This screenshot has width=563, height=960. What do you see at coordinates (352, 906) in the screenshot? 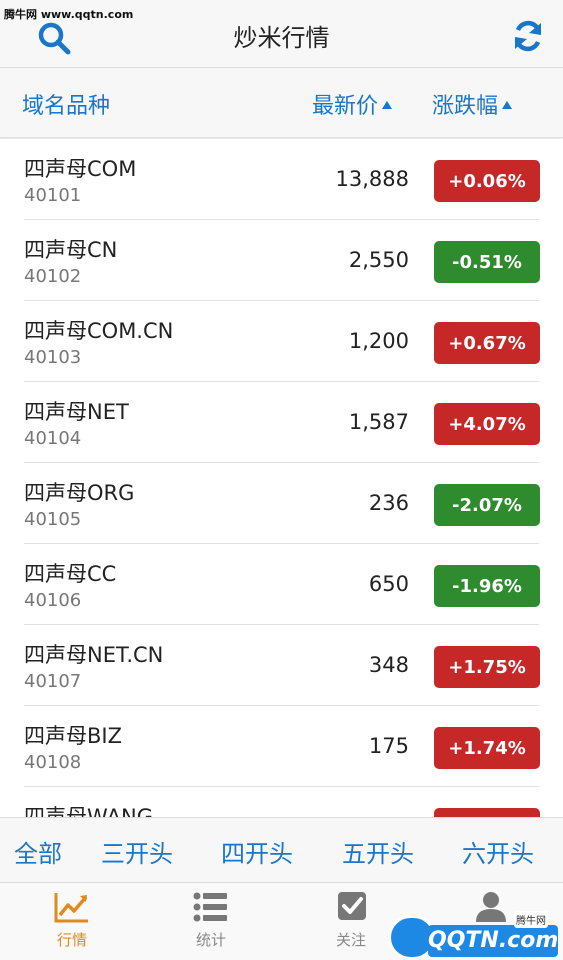
I see `checkbox-icon` at bounding box center [352, 906].